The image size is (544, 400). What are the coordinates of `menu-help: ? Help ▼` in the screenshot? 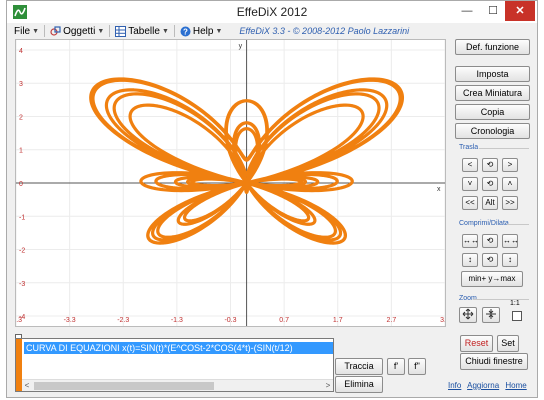 It's located at (201, 31).